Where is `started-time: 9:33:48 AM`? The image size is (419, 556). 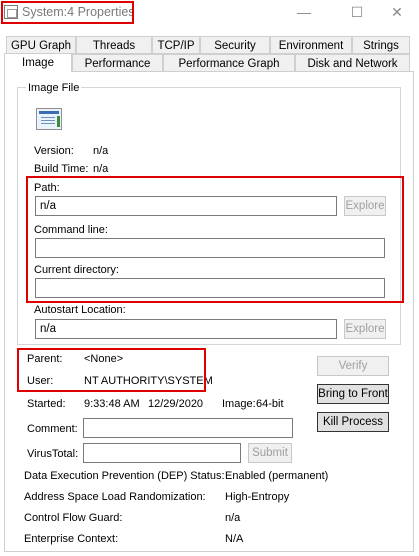
started-time: 9:33:48 AM is located at coordinates (112, 404).